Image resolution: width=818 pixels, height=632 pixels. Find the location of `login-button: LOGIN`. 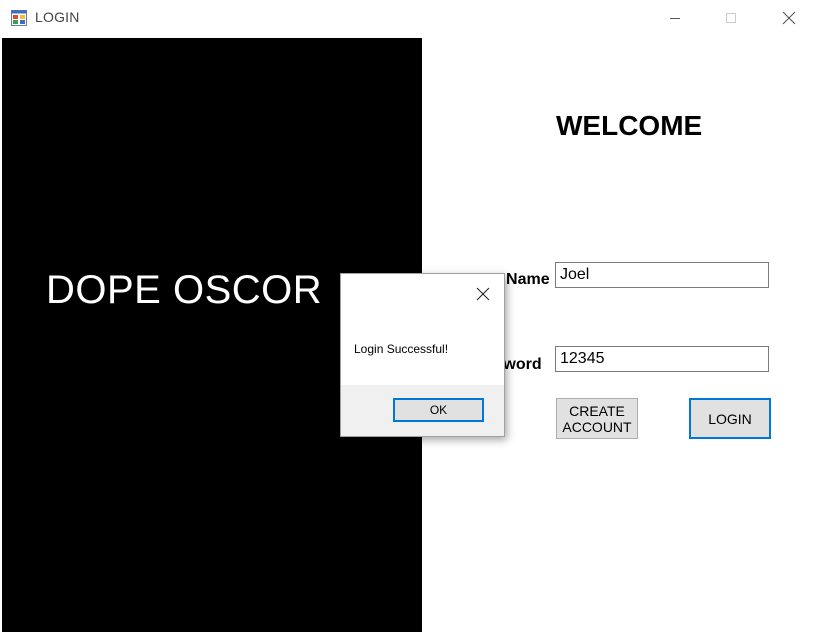

login-button: LOGIN is located at coordinates (730, 418).